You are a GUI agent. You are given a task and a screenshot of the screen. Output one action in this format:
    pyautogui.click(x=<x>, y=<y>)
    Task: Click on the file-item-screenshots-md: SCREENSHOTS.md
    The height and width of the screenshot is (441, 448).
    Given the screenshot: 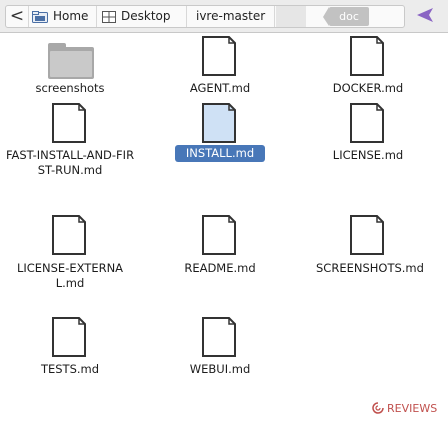 What is the action you would take?
    pyautogui.click(x=373, y=248)
    